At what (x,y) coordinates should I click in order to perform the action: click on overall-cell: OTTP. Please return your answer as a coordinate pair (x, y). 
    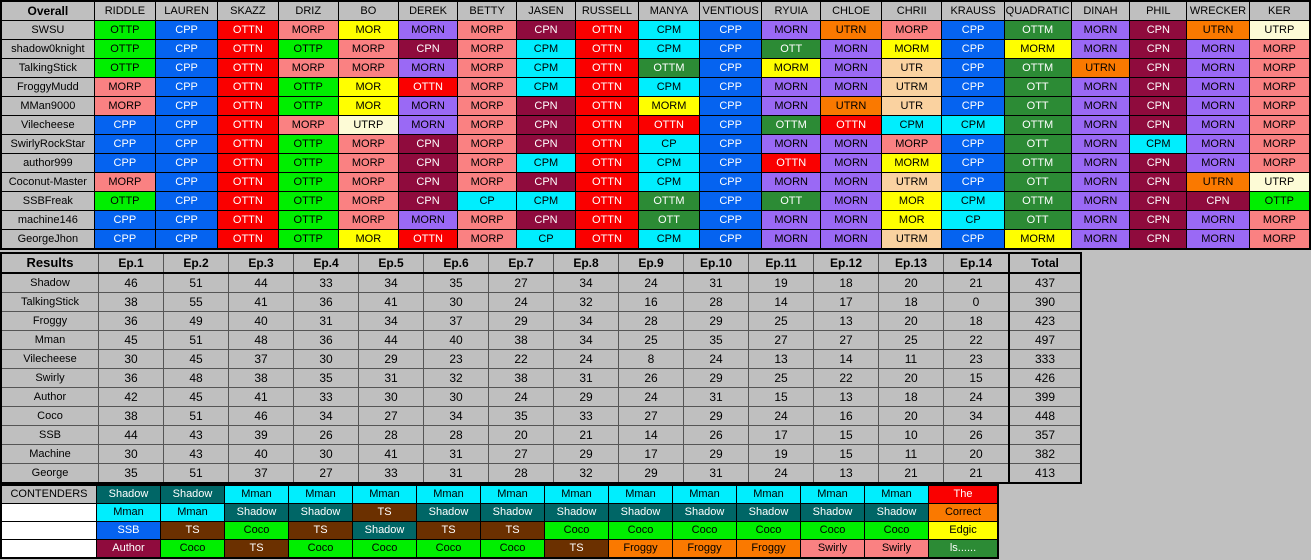
    Looking at the image, I should click on (125, 30).